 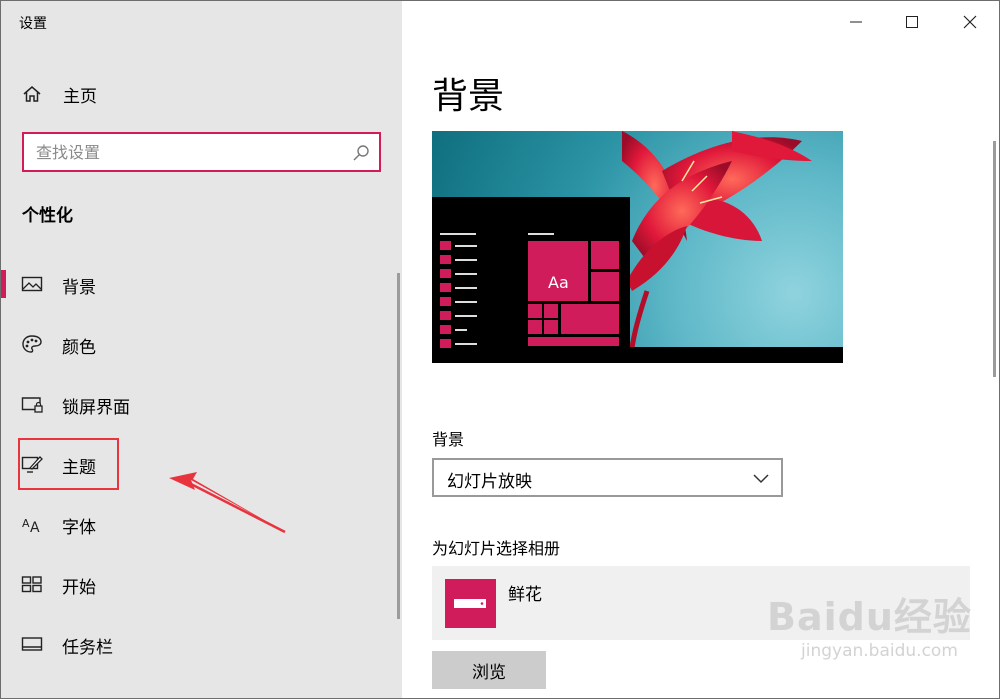 What do you see at coordinates (68, 464) in the screenshot?
I see `annotation-highlight-box` at bounding box center [68, 464].